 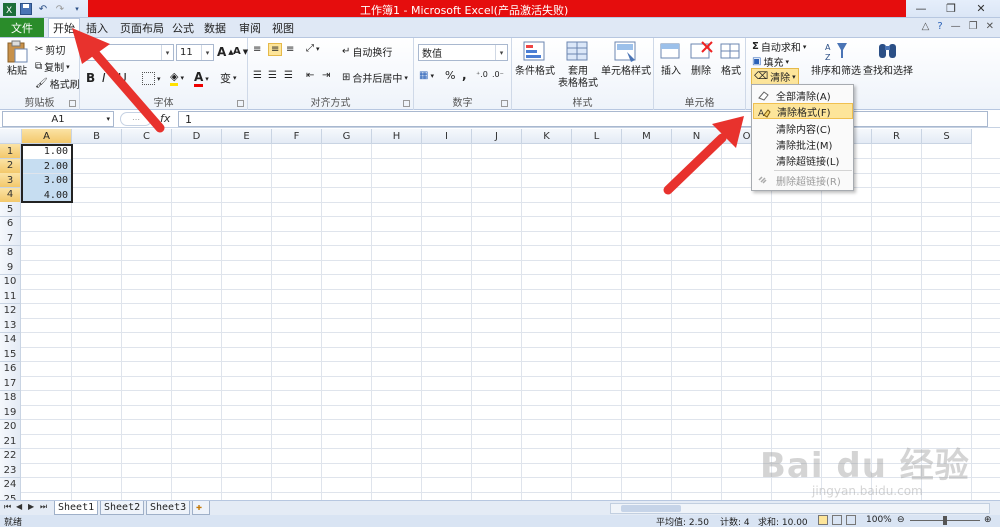 What do you see at coordinates (47, 136) in the screenshot?
I see `column-header-a: A` at bounding box center [47, 136].